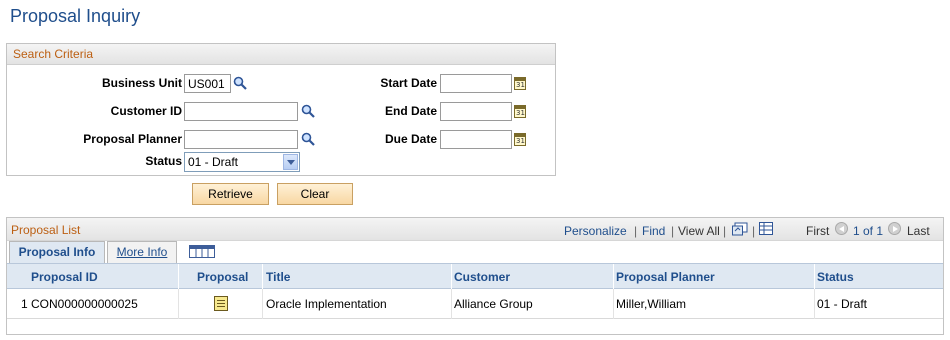  Describe the element at coordinates (202, 251) in the screenshot. I see `show-all-columns-icon` at that location.